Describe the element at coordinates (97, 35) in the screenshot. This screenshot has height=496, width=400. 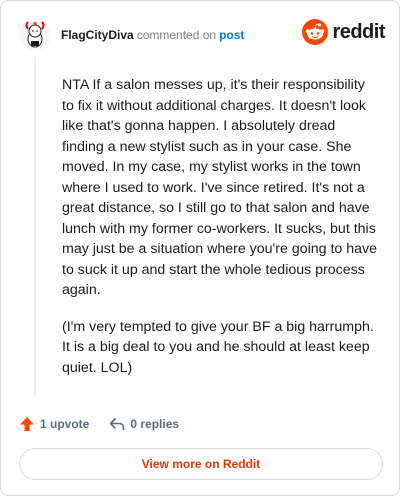
I see `author-name: FlagCityDiva` at that location.